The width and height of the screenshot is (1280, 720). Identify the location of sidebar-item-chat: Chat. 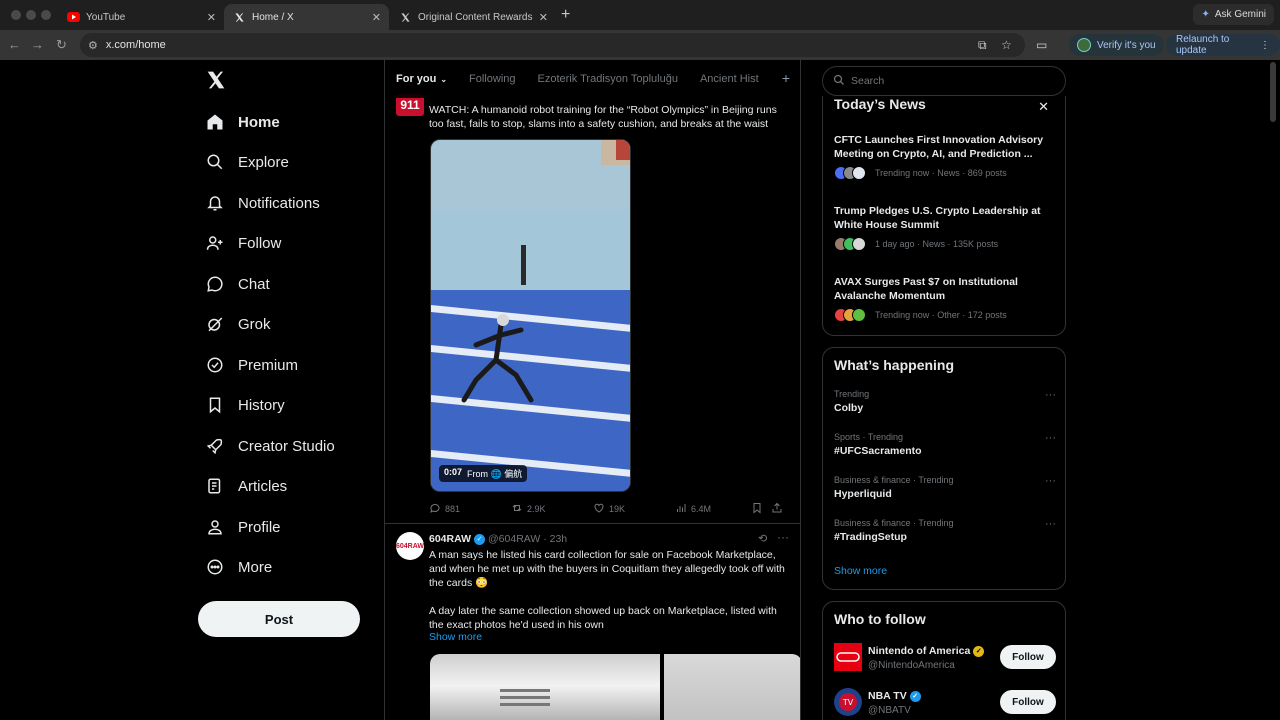
(238, 284).